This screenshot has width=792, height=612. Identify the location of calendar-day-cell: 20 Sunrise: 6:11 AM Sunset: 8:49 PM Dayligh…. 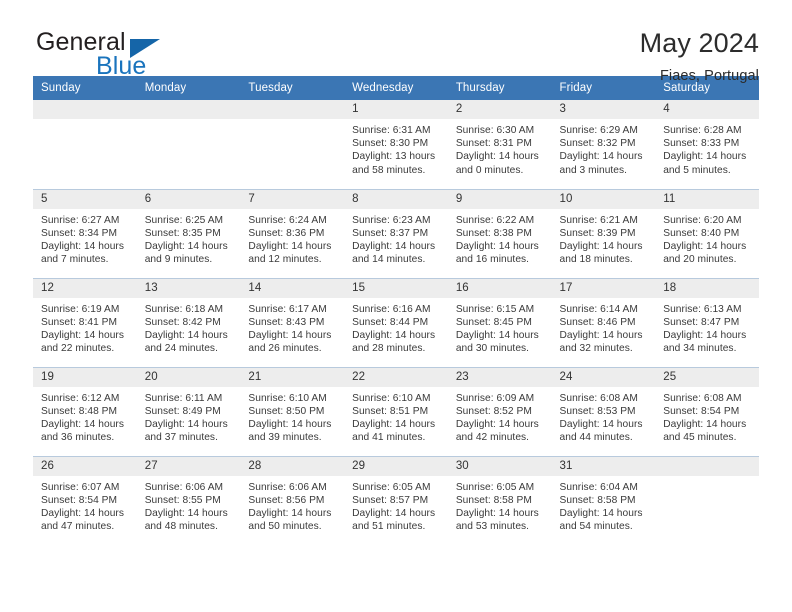
(188, 411).